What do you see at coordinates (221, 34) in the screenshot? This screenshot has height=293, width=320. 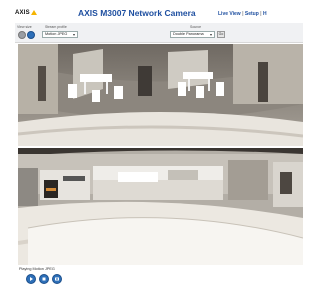 I see `go-button: Go` at bounding box center [221, 34].